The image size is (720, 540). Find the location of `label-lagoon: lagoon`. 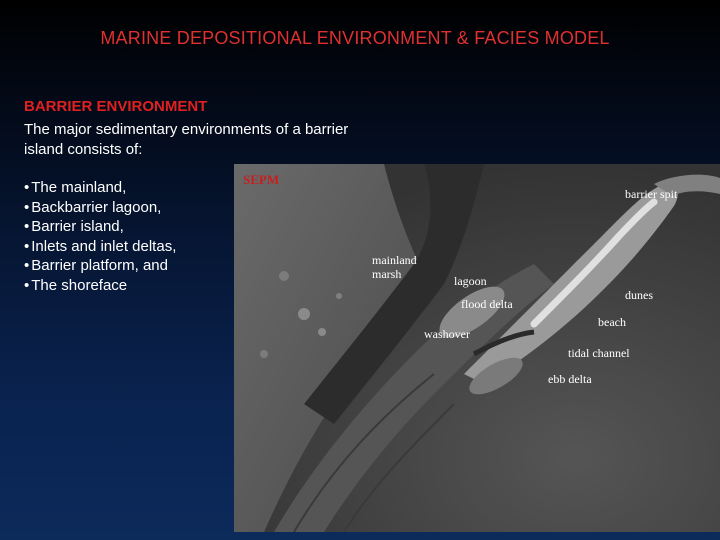

label-lagoon: lagoon is located at coordinates (470, 281).